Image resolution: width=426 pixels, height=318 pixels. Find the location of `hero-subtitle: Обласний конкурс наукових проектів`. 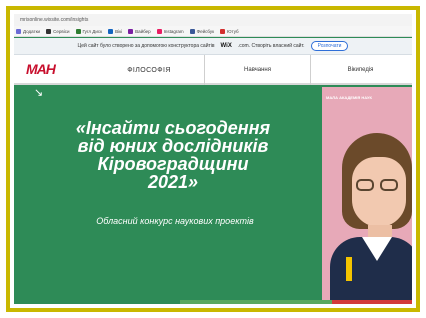

hero-subtitle: Обласний конкурс наукових проектів is located at coordinates (175, 221).